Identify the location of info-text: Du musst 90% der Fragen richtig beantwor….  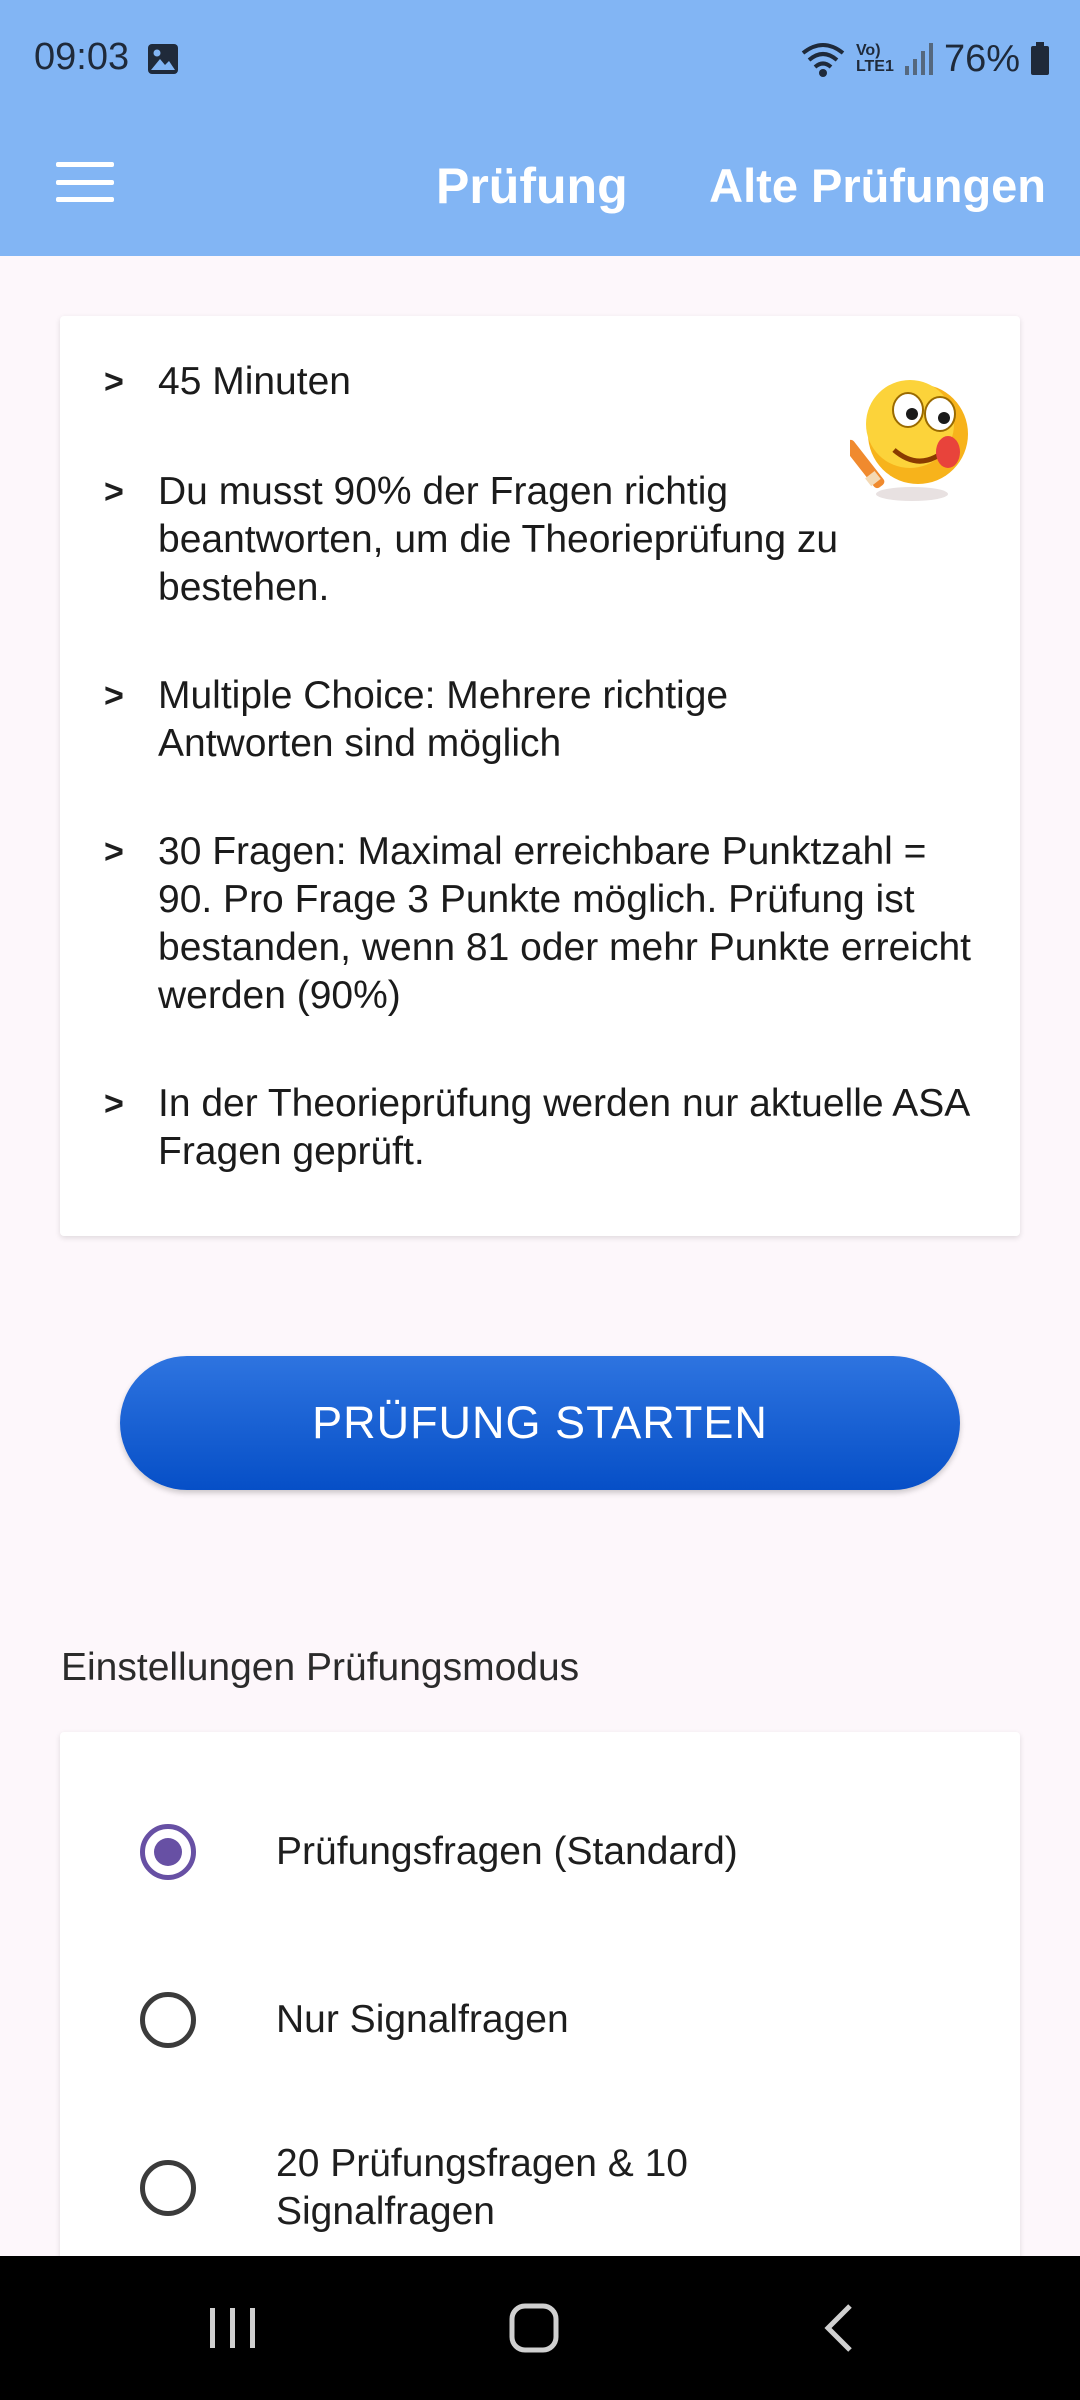
(498, 539).